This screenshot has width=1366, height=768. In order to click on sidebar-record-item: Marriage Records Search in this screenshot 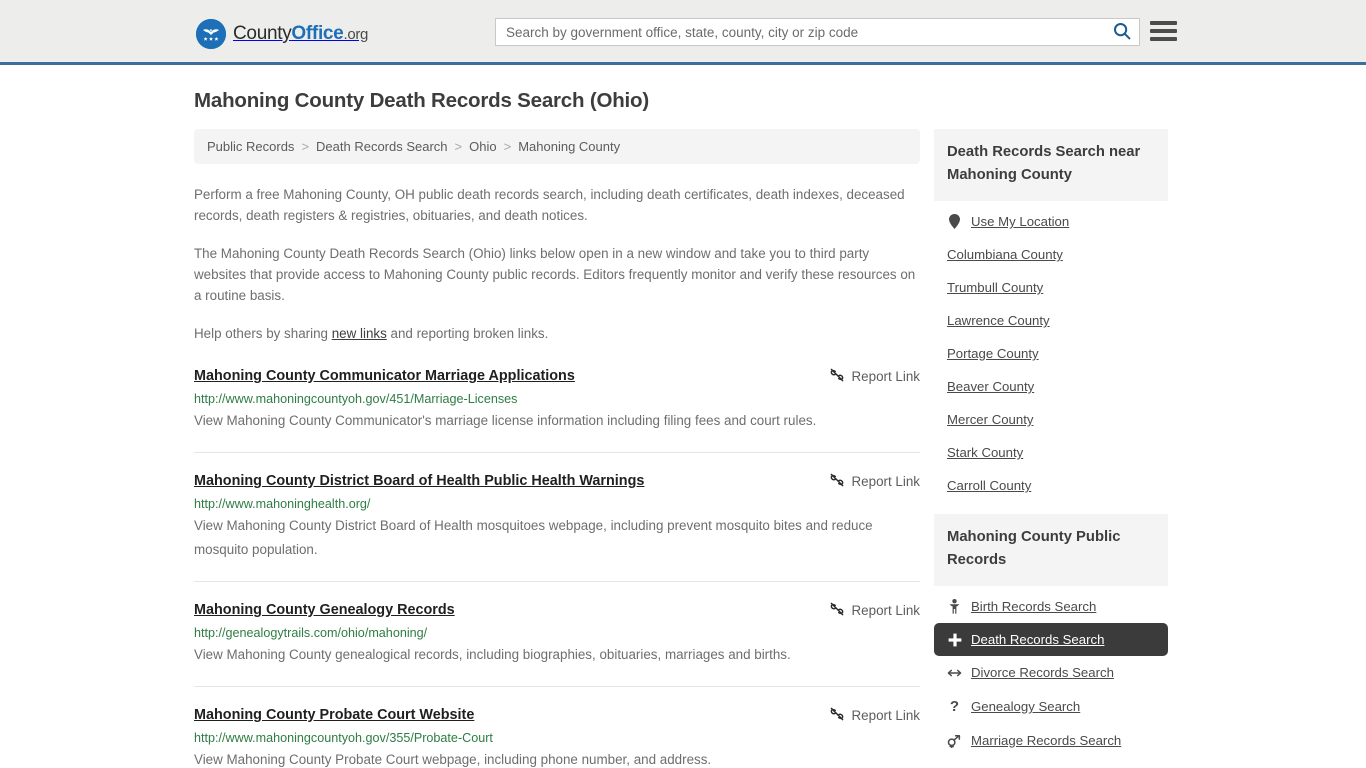, I will do `click(1051, 740)`.